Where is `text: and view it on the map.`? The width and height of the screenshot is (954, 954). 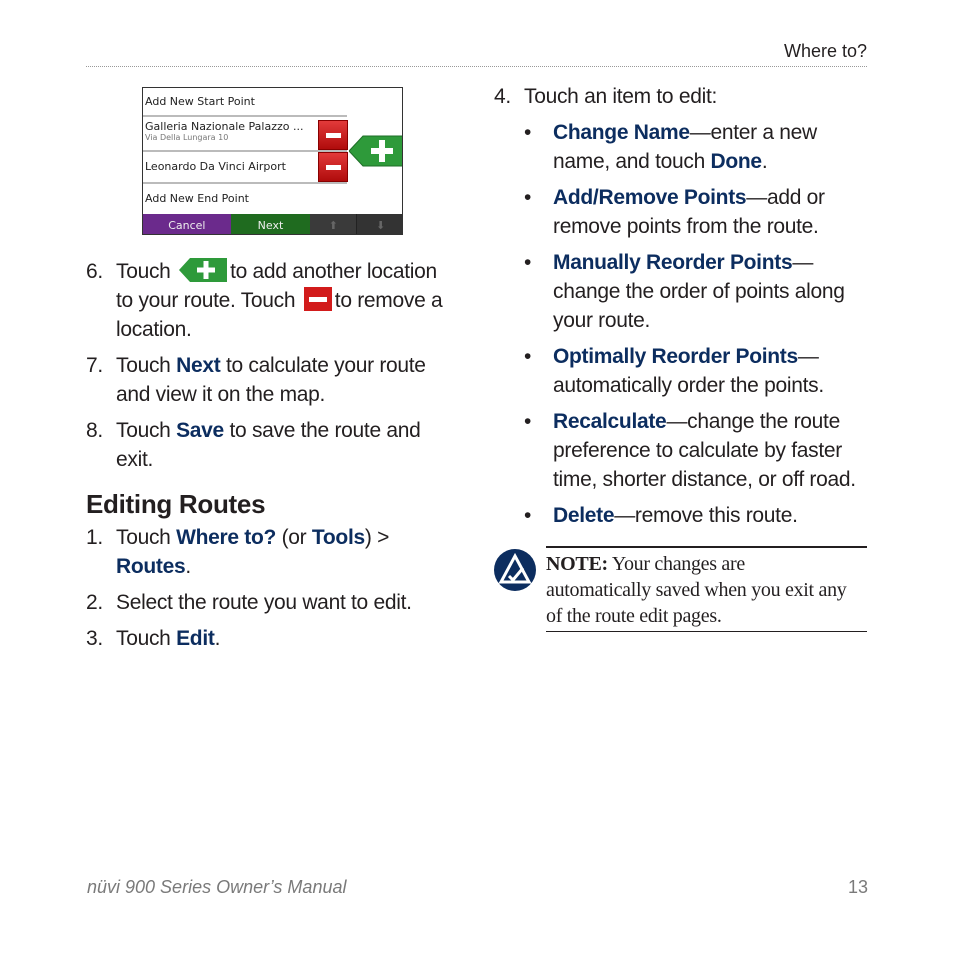
text: and view it on the map. is located at coordinates (221, 394).